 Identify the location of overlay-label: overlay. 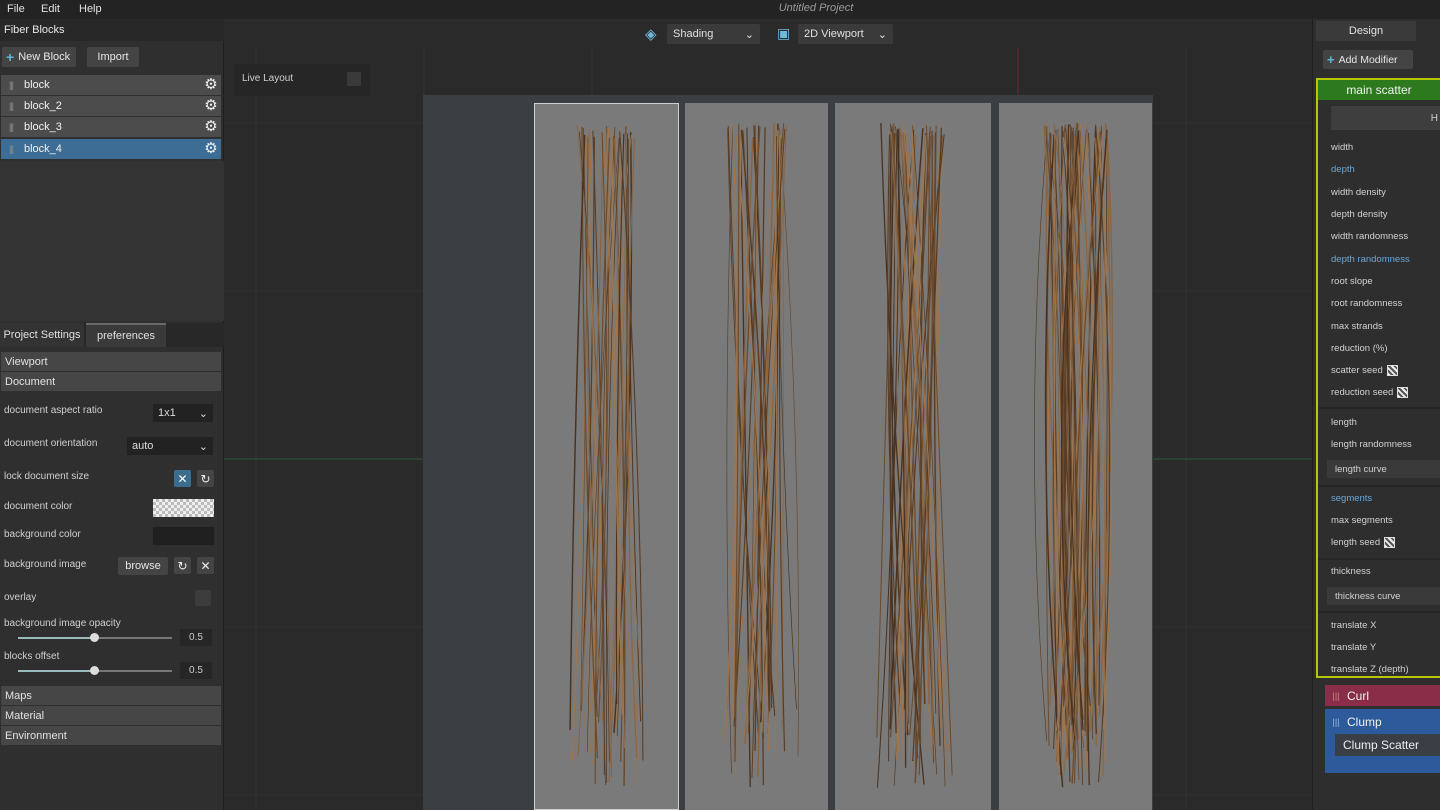
(20, 597).